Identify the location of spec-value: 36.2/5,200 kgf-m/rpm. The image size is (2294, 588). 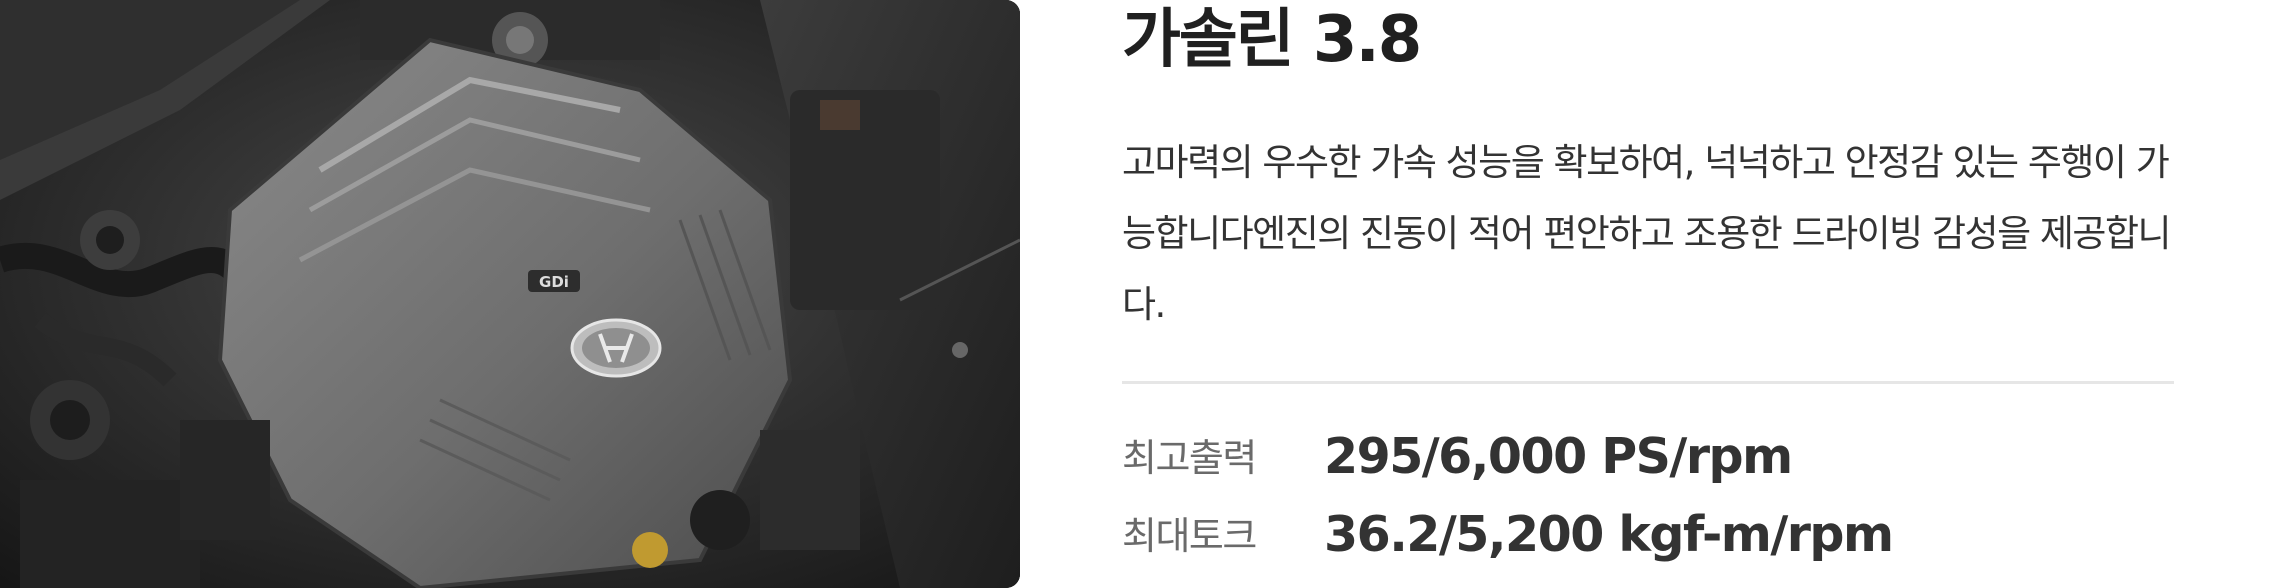
(1609, 534).